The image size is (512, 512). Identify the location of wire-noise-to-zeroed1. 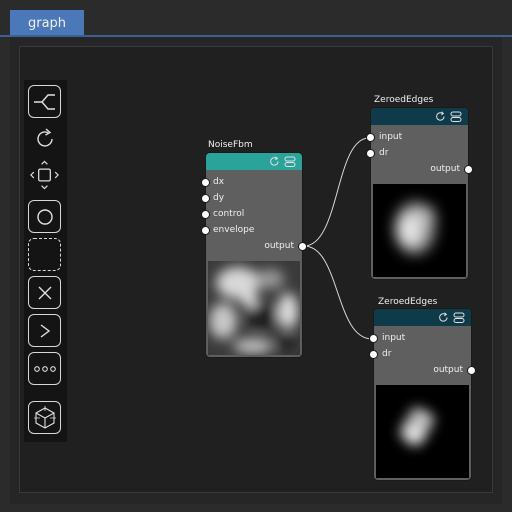
(336, 192).